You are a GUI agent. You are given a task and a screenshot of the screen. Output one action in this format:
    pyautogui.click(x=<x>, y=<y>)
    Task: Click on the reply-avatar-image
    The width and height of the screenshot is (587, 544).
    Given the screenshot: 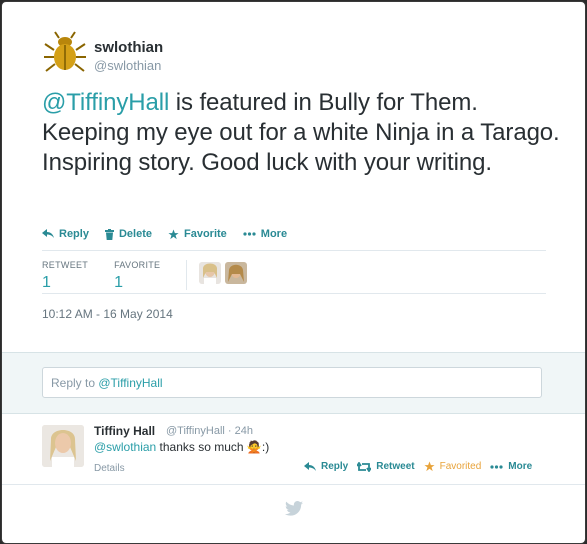 What is the action you would take?
    pyautogui.click(x=63, y=446)
    